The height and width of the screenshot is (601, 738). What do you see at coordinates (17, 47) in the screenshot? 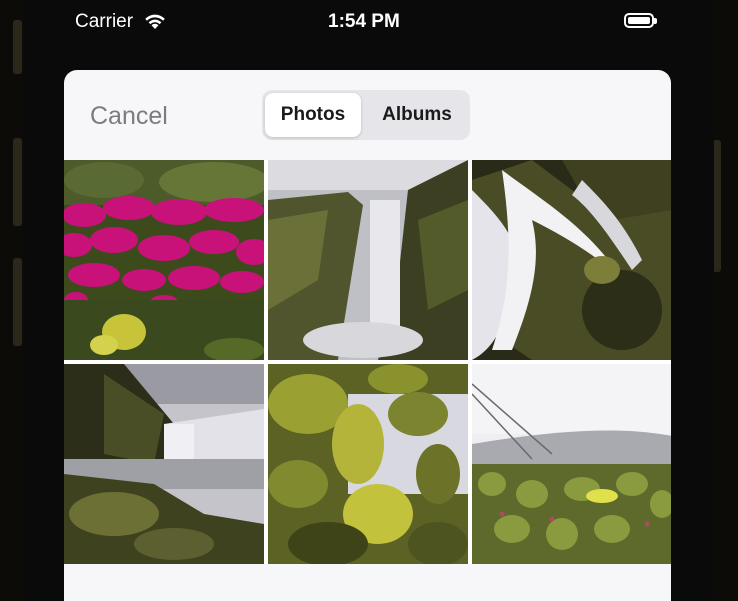
I see `mute-switch` at bounding box center [17, 47].